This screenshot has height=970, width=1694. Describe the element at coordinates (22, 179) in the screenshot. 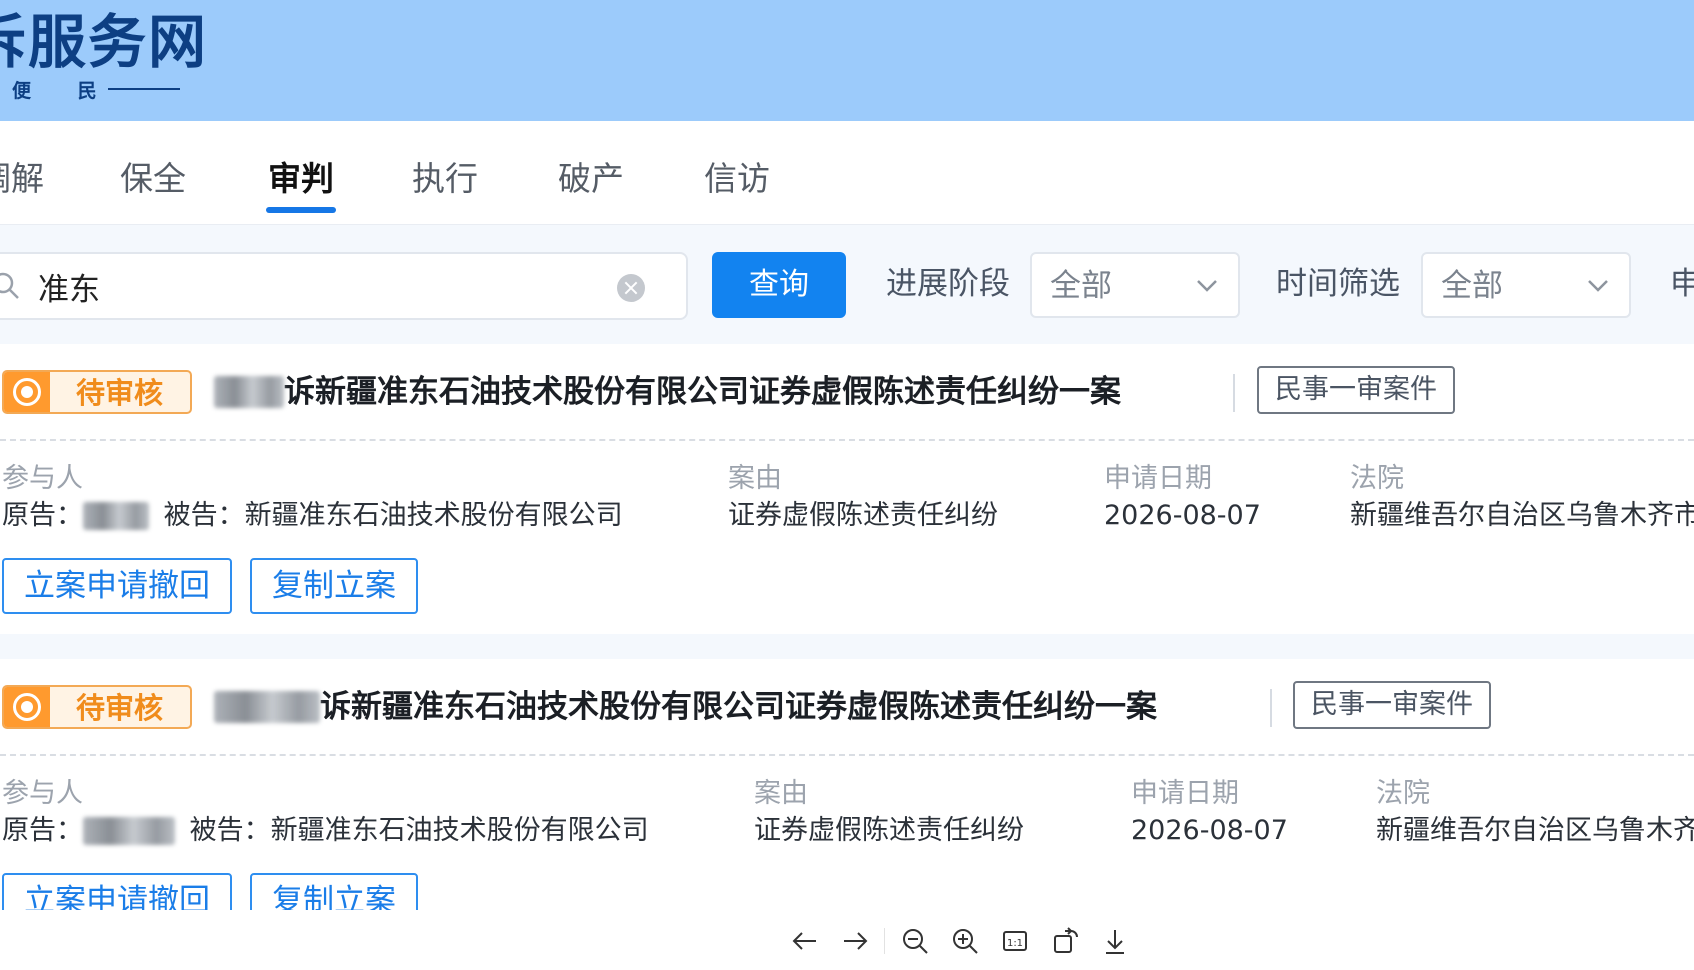

I see `tab-mediation: 调解` at that location.